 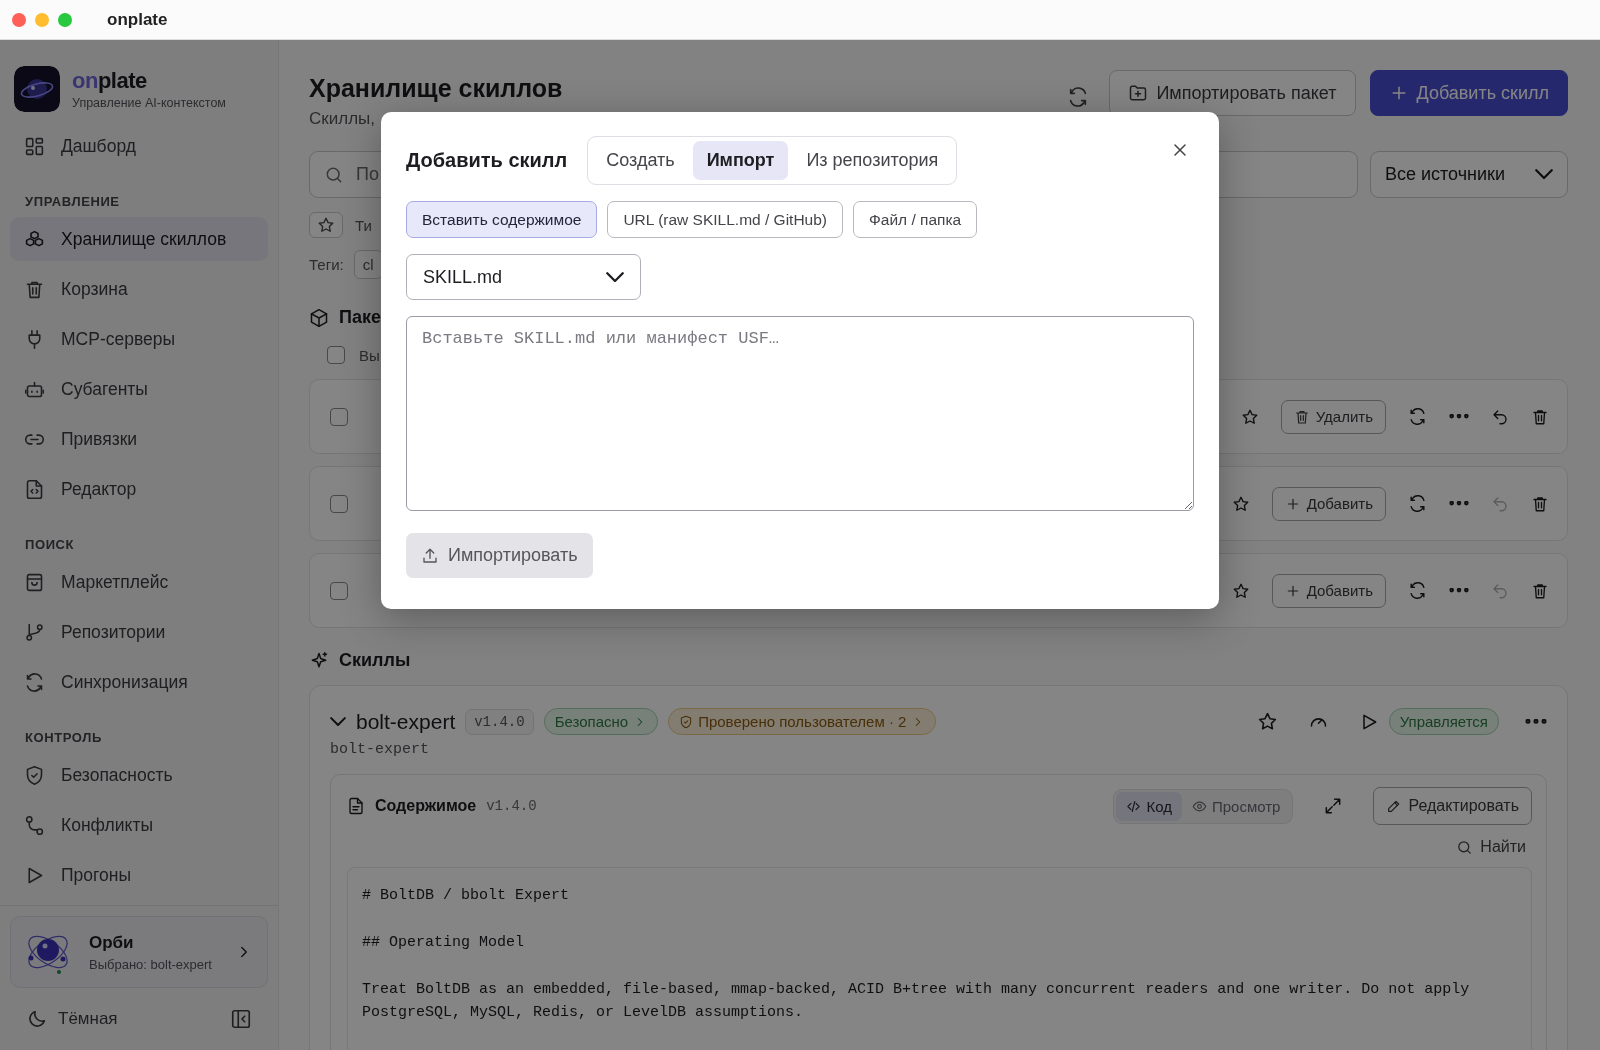 What do you see at coordinates (63, 738) in the screenshot?
I see `nav-section-heading: КОНТРОЛЬ` at bounding box center [63, 738].